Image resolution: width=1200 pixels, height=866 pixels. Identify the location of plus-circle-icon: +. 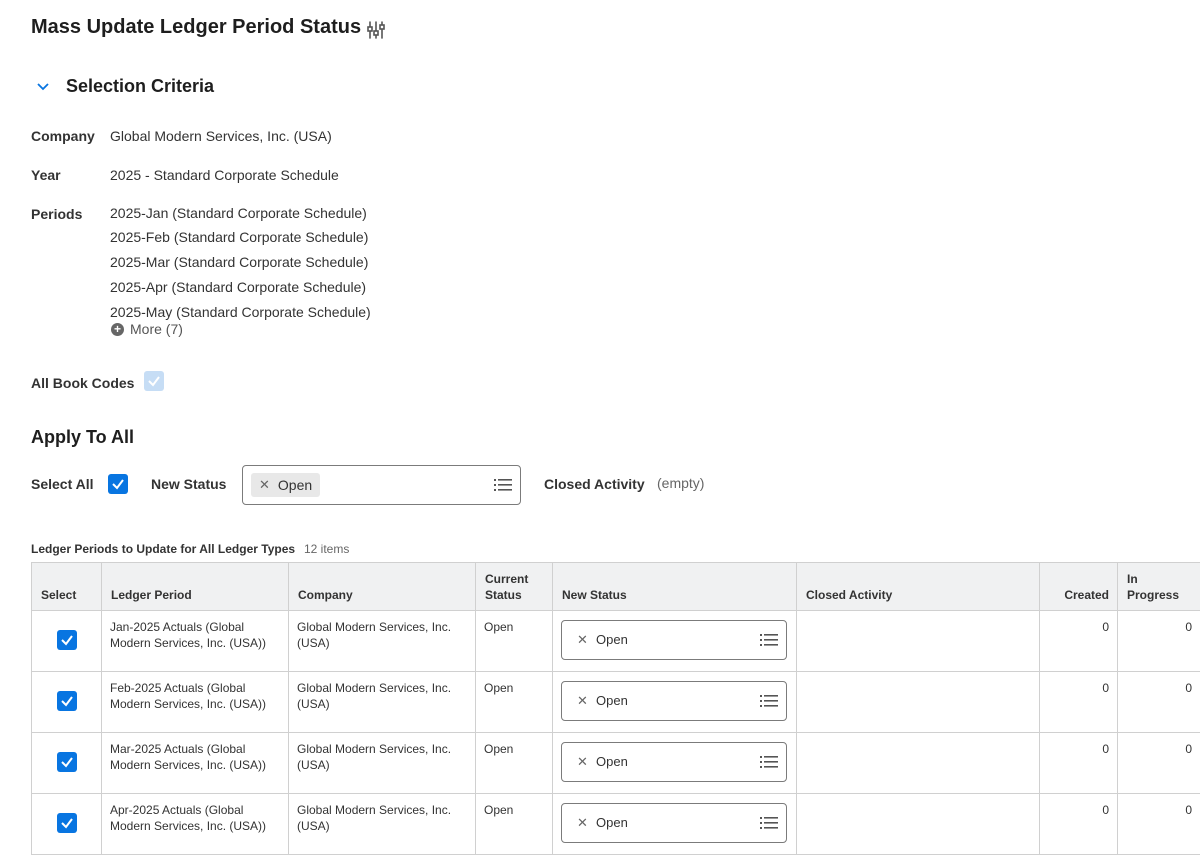
(117, 329).